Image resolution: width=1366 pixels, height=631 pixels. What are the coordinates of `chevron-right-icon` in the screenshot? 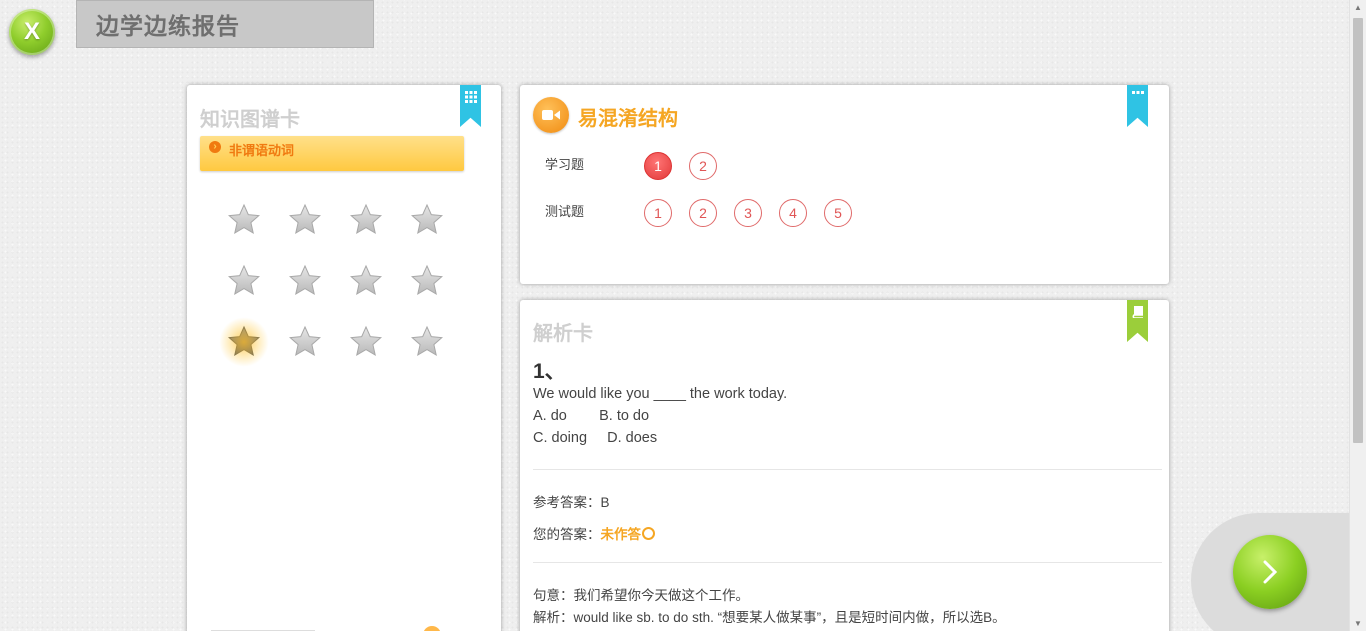 It's located at (1270, 572).